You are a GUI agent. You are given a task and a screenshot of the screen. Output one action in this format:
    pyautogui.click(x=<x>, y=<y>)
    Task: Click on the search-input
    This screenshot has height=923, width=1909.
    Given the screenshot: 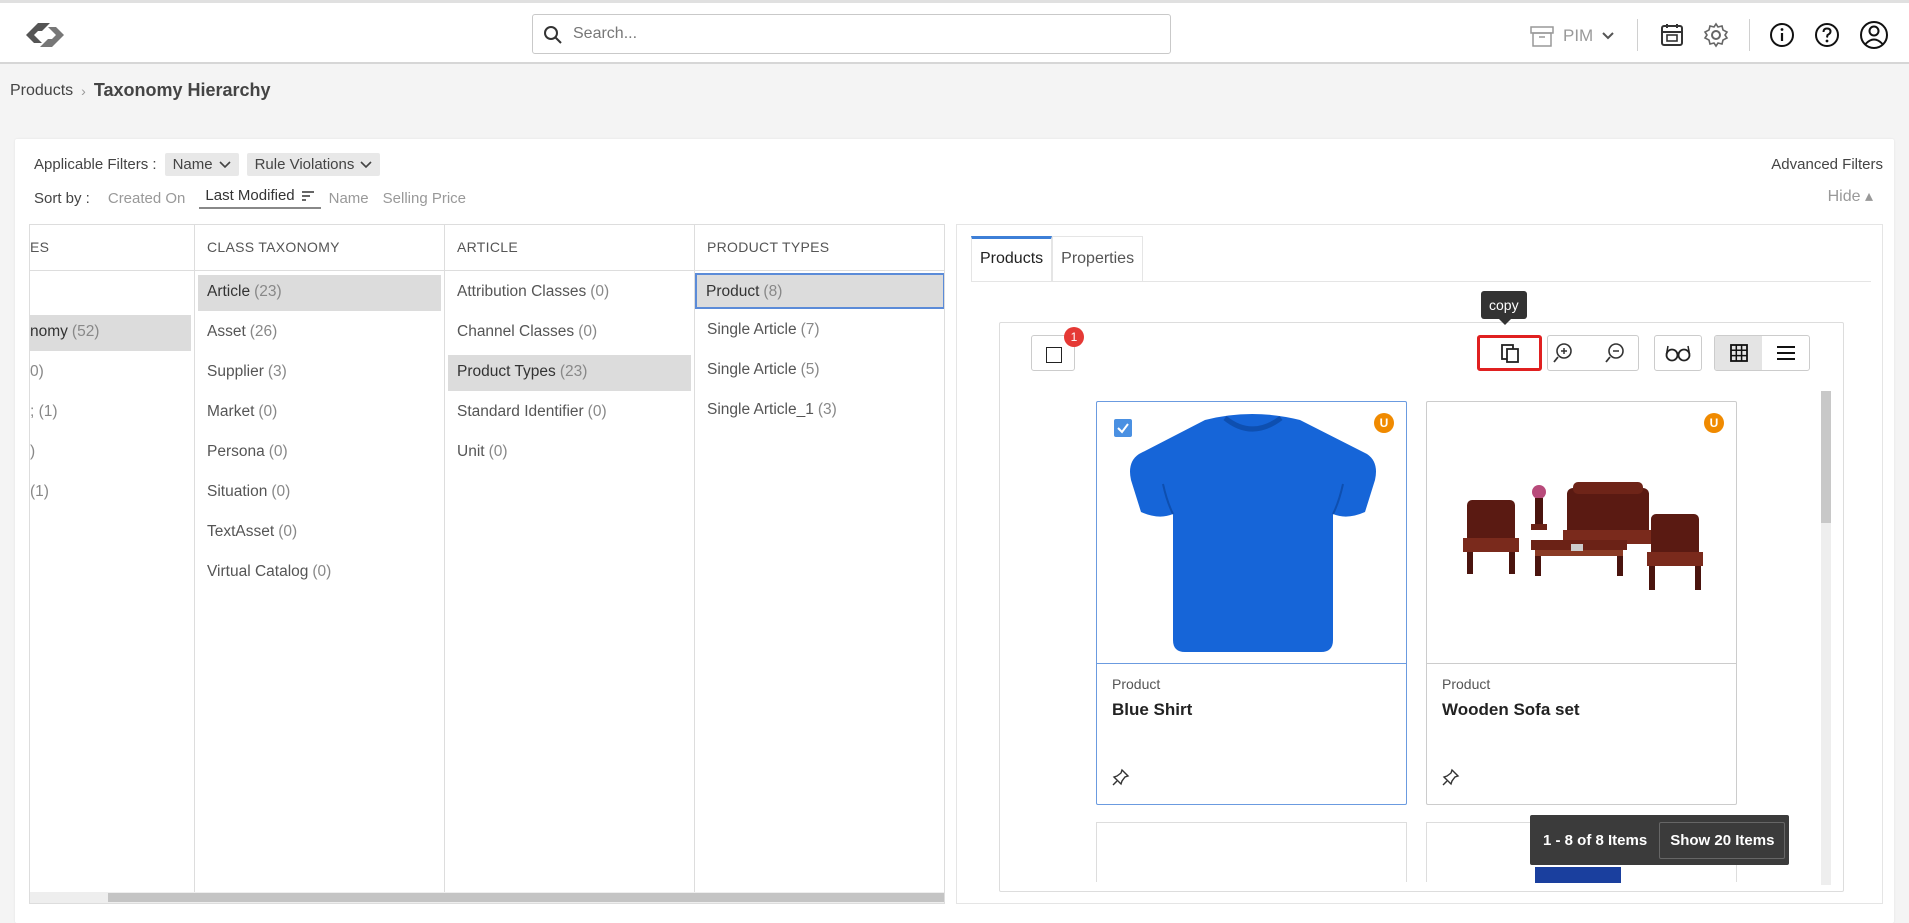 What is the action you would take?
    pyautogui.click(x=861, y=34)
    